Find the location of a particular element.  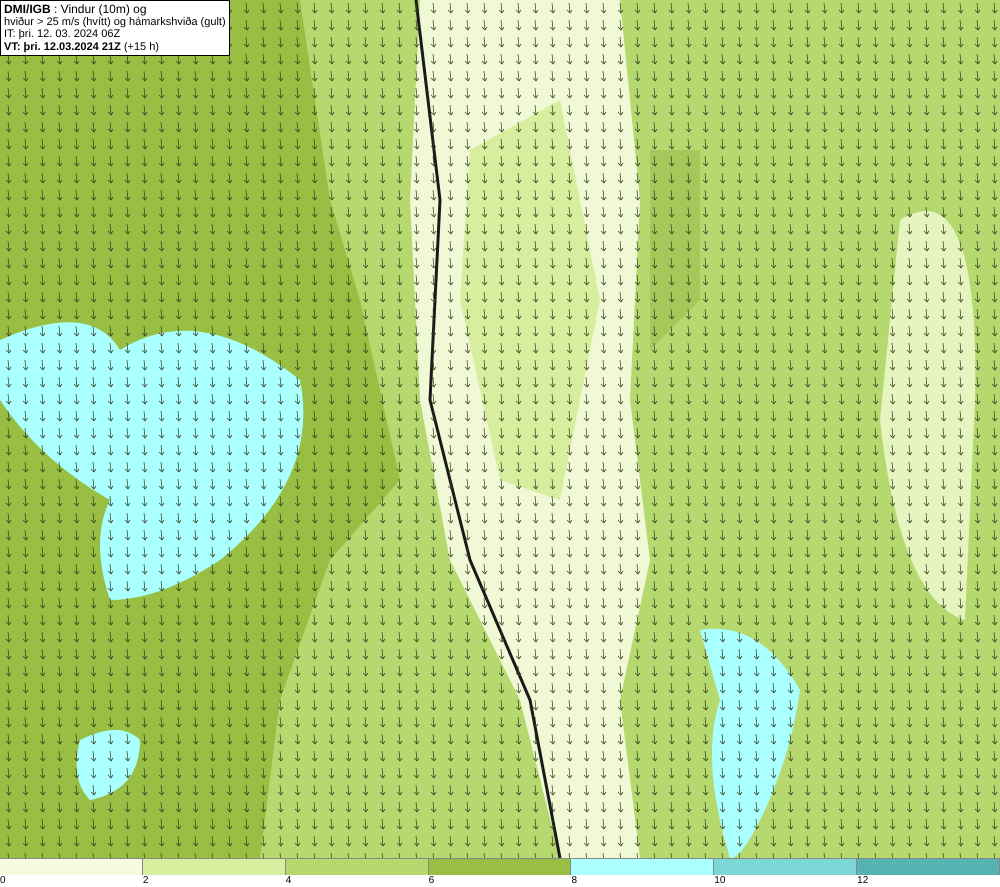

title-line: IT: þri. 12. 03. 2024 06Z is located at coordinates (63, 34).